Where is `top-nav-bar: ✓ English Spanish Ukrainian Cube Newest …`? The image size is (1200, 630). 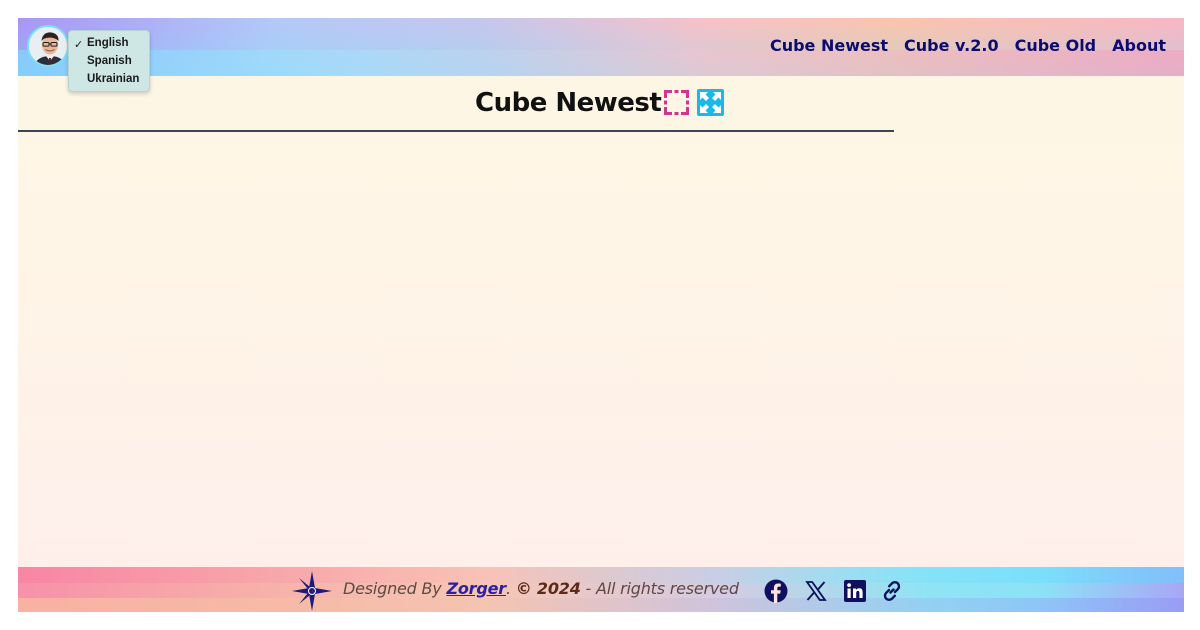
top-nav-bar: ✓ English Spanish Ukrainian Cube Newest … is located at coordinates (601, 55).